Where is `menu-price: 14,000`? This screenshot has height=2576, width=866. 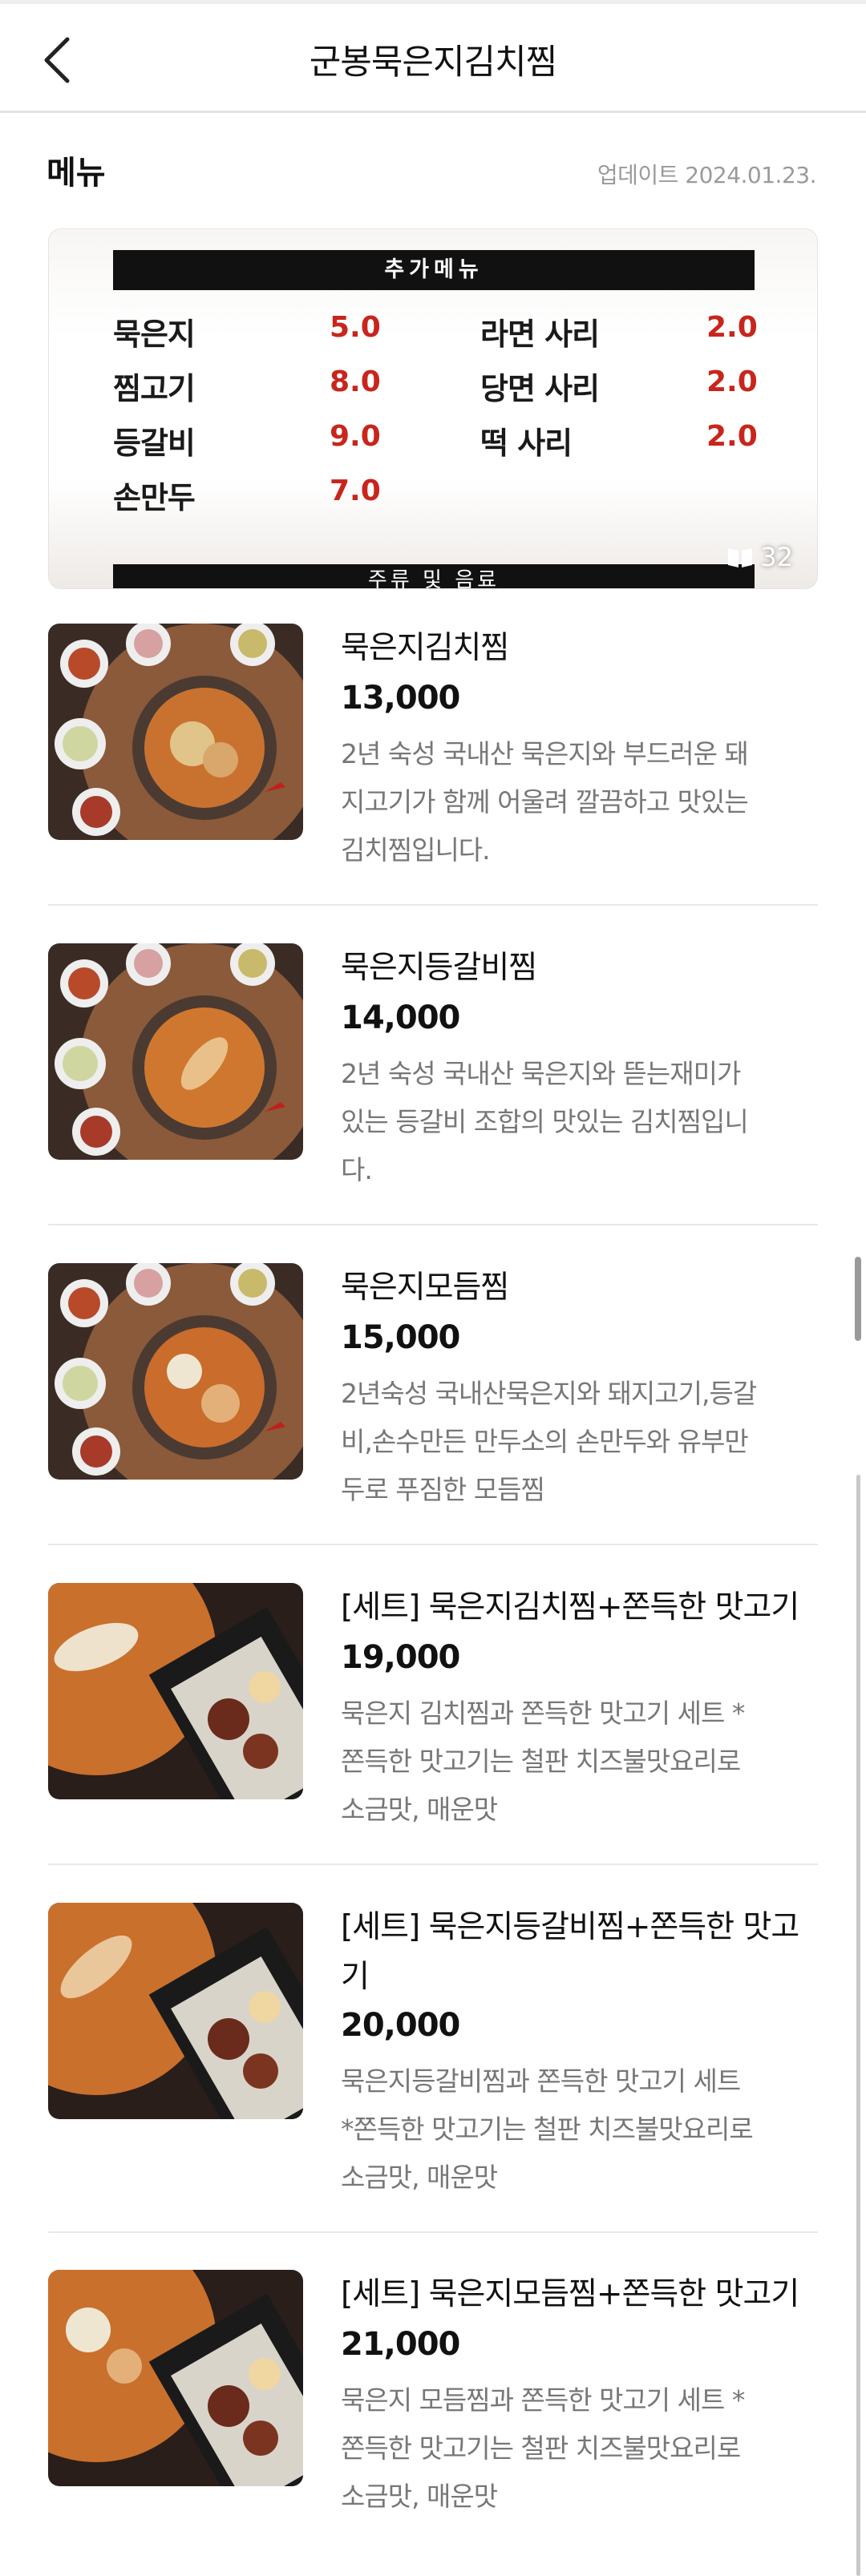 menu-price: 14,000 is located at coordinates (400, 1018).